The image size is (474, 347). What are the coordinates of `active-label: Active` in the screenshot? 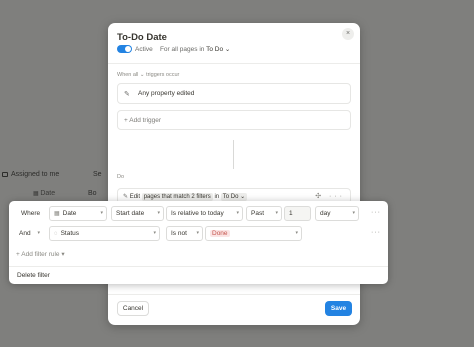 It's located at (144, 49).